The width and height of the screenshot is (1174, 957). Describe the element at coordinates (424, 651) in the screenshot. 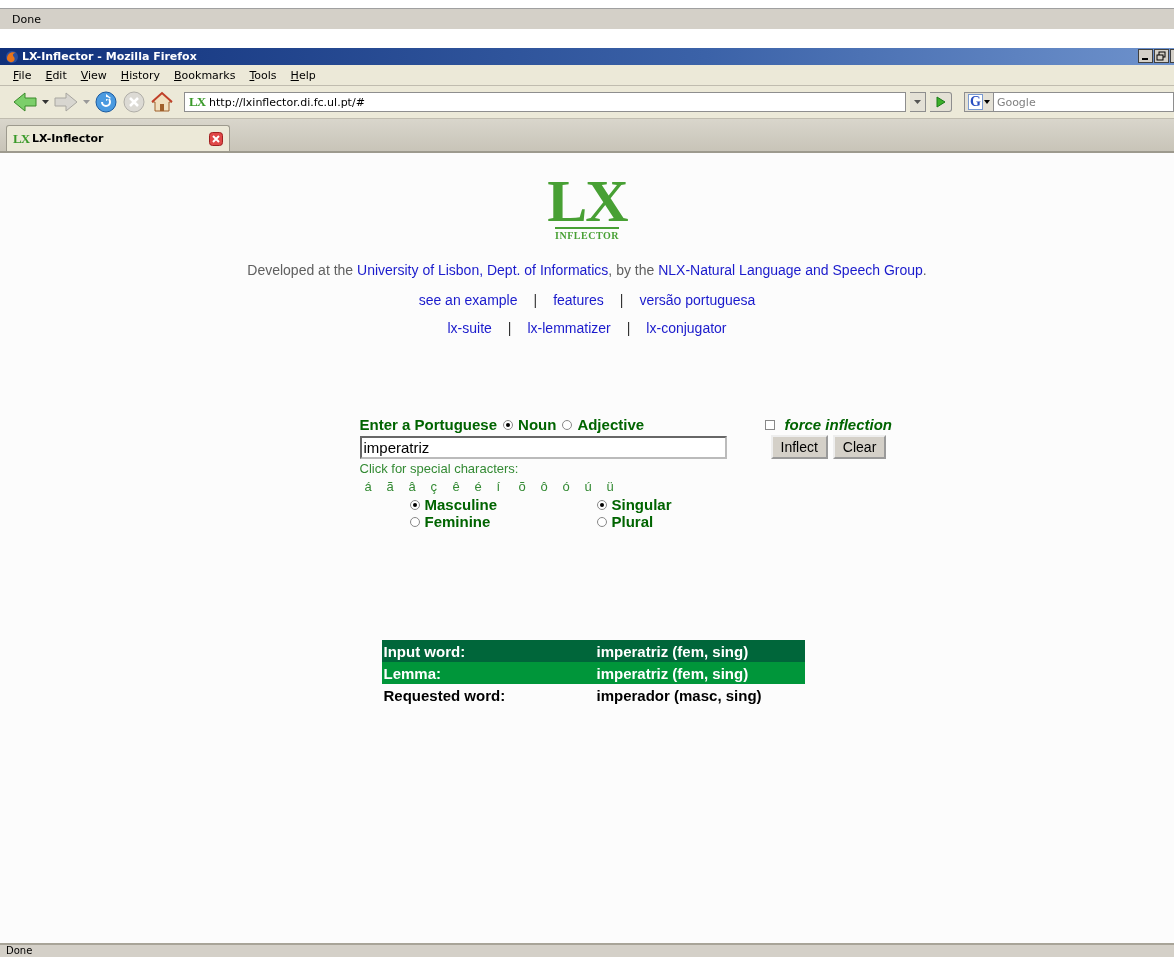

I see `result-label: Input word:` at that location.